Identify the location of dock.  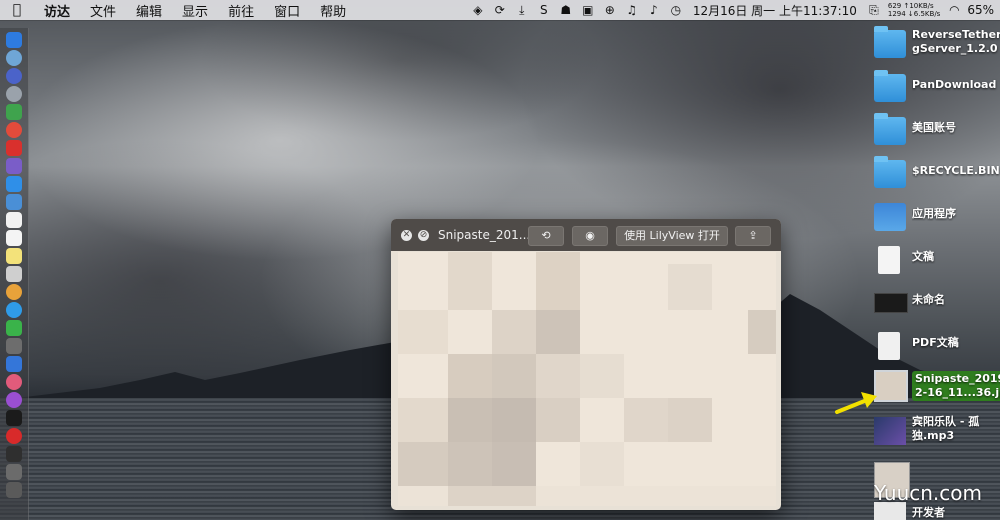
(14, 274).